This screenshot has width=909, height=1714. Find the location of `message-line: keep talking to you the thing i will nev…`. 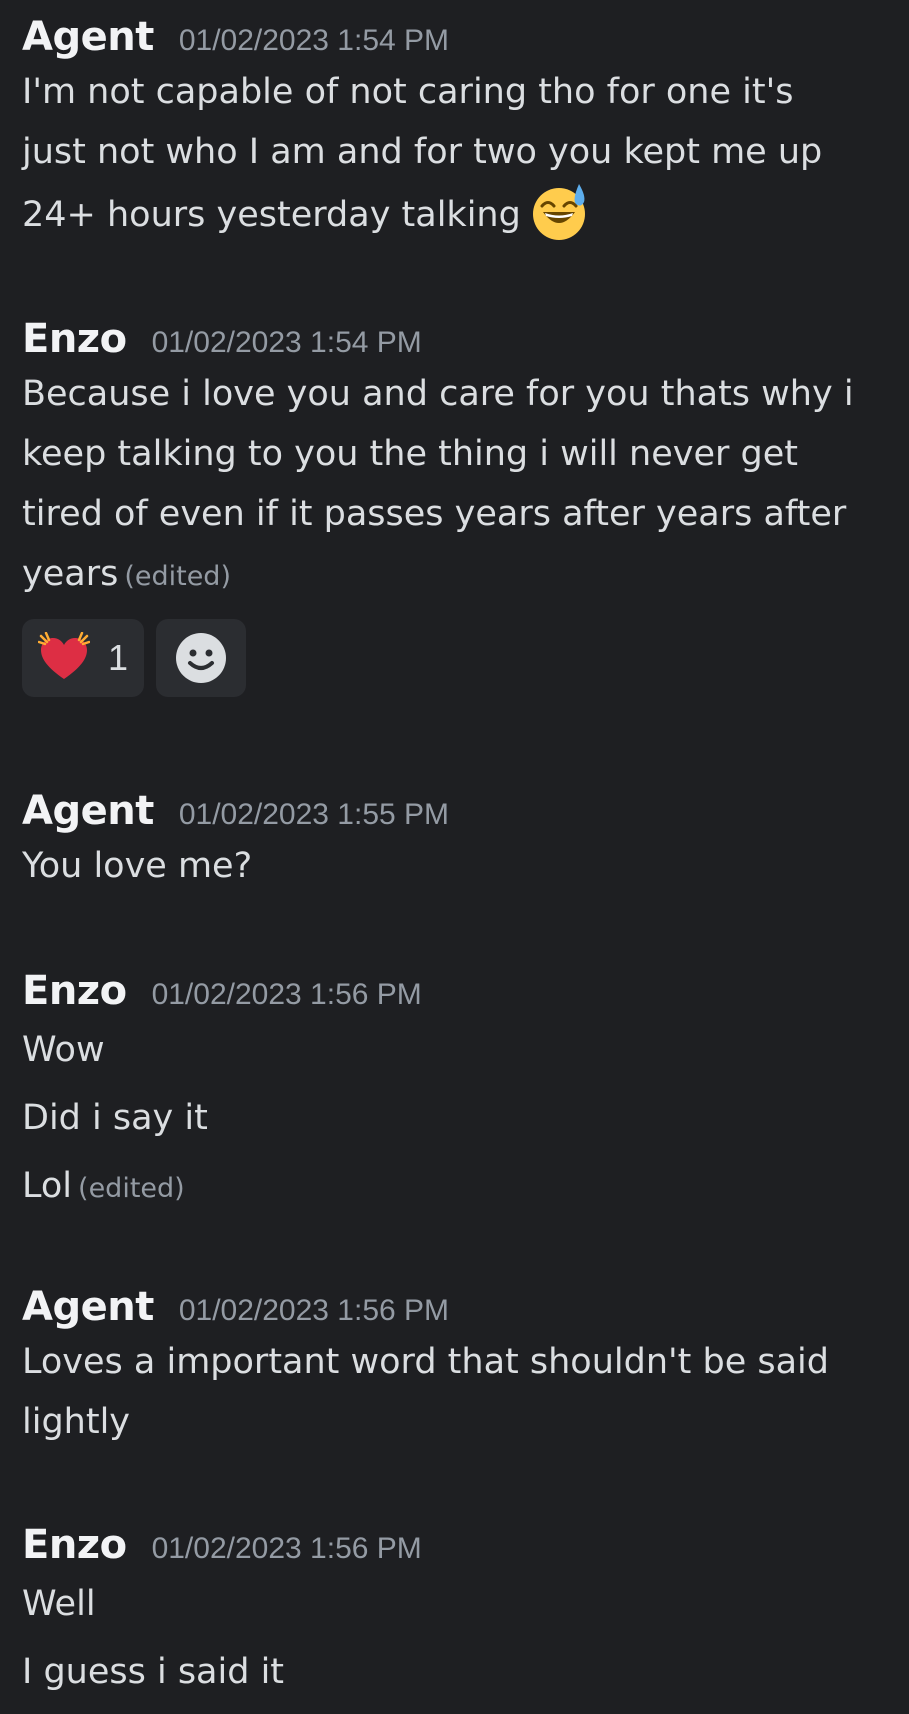

message-line: keep talking to you the thing i will nev… is located at coordinates (410, 454).